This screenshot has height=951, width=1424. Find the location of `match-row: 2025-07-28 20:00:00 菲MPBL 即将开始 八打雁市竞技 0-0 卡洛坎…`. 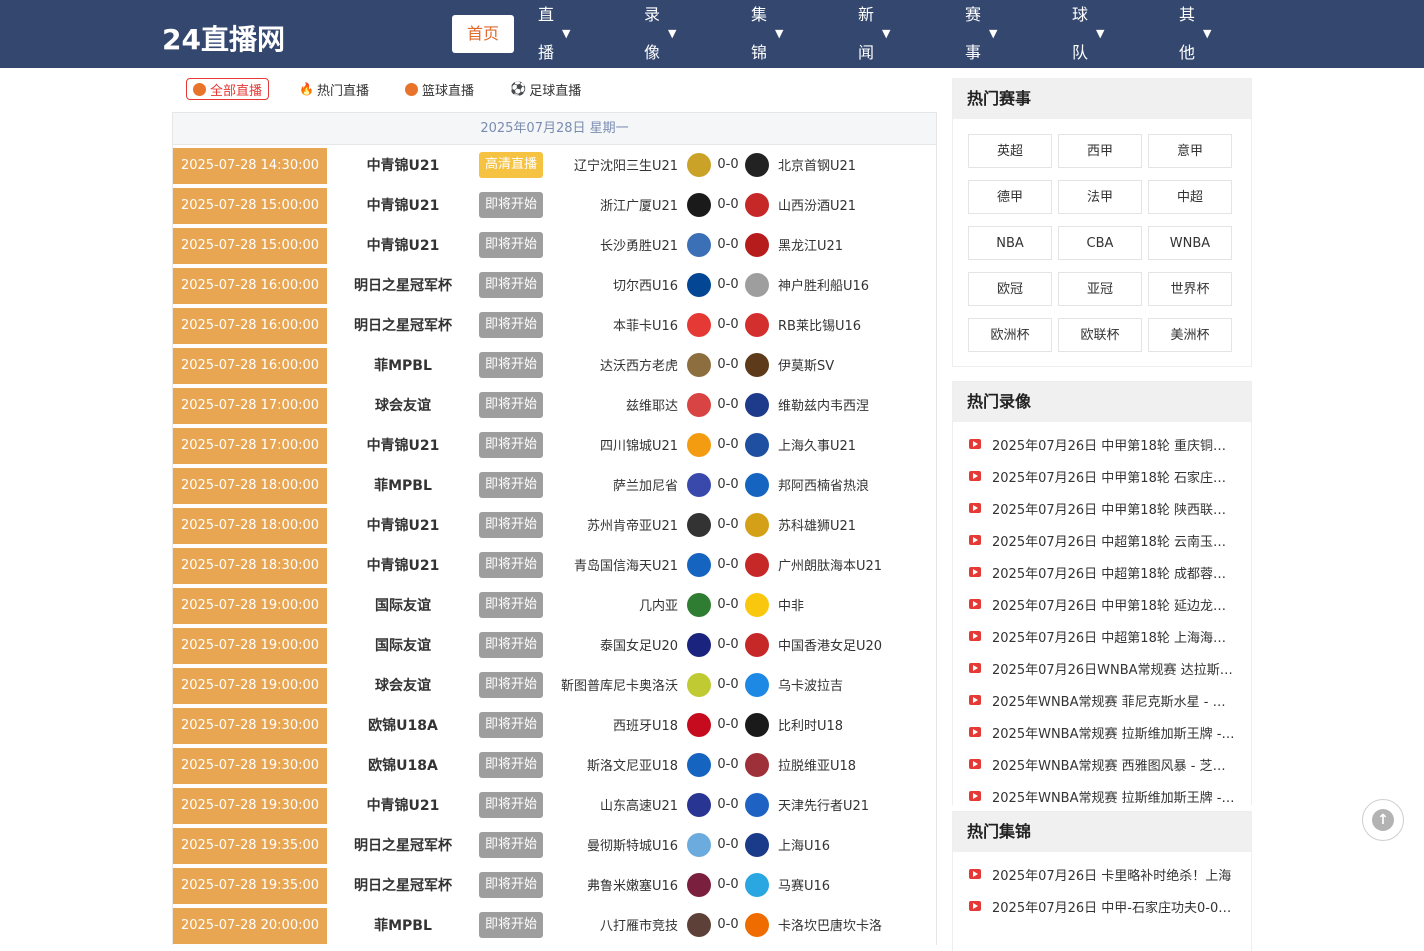

match-row: 2025-07-28 20:00:00 菲MPBL 即将开始 八打雁市竞技 0-0 卡洛坎… is located at coordinates (554, 925).